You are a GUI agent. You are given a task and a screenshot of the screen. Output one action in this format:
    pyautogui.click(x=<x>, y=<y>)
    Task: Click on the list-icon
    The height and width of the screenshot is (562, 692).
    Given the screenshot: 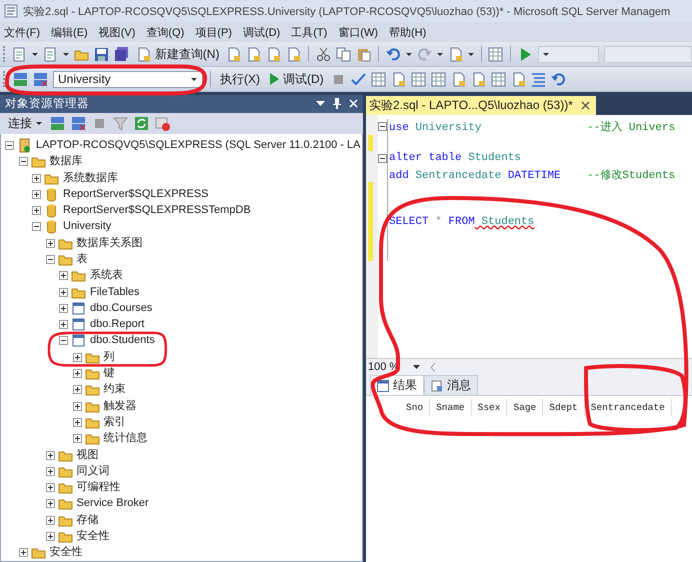 What is the action you would take?
    pyautogui.click(x=538, y=79)
    